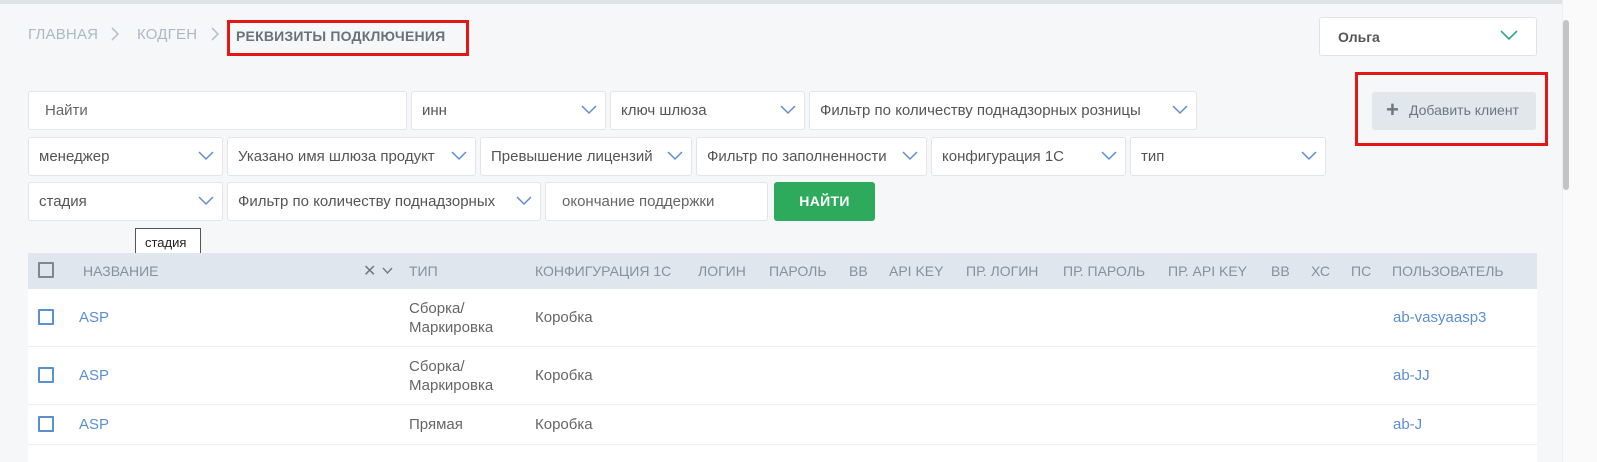 The image size is (1597, 462). I want to click on configuration-select: конфигурация 1С, so click(1028, 156).